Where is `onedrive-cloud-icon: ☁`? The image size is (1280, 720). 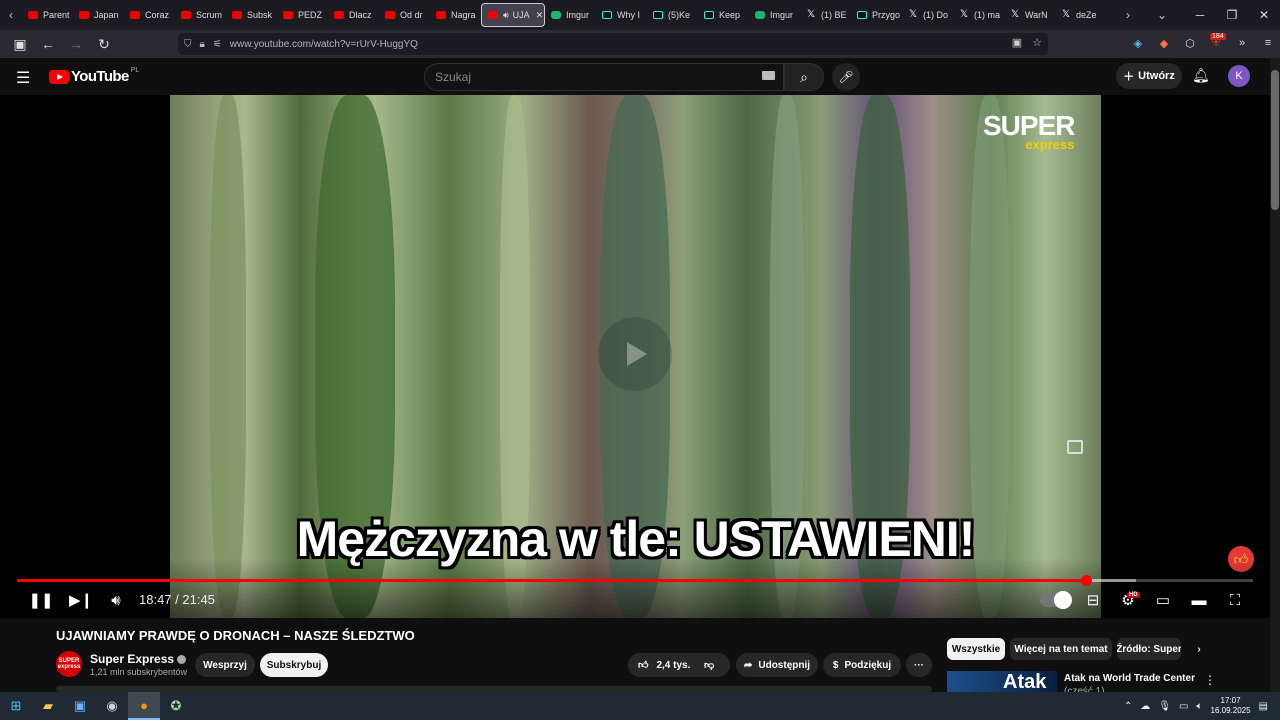
onedrive-cloud-icon: ☁ is located at coordinates (1145, 706).